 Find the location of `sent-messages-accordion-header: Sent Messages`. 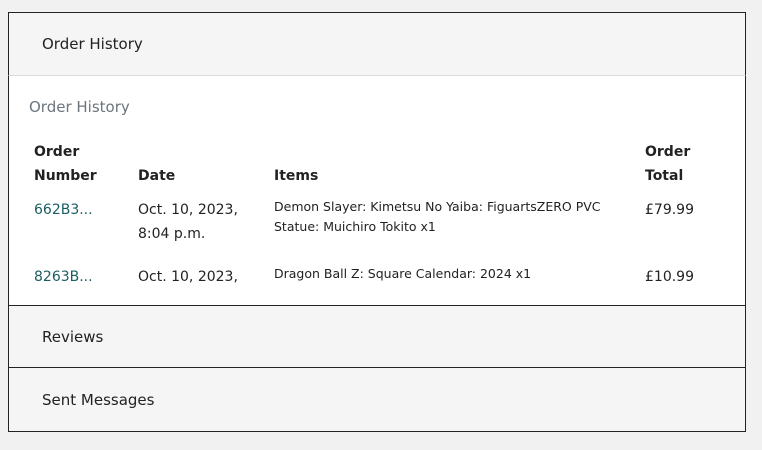

sent-messages-accordion-header: Sent Messages is located at coordinates (377, 400).